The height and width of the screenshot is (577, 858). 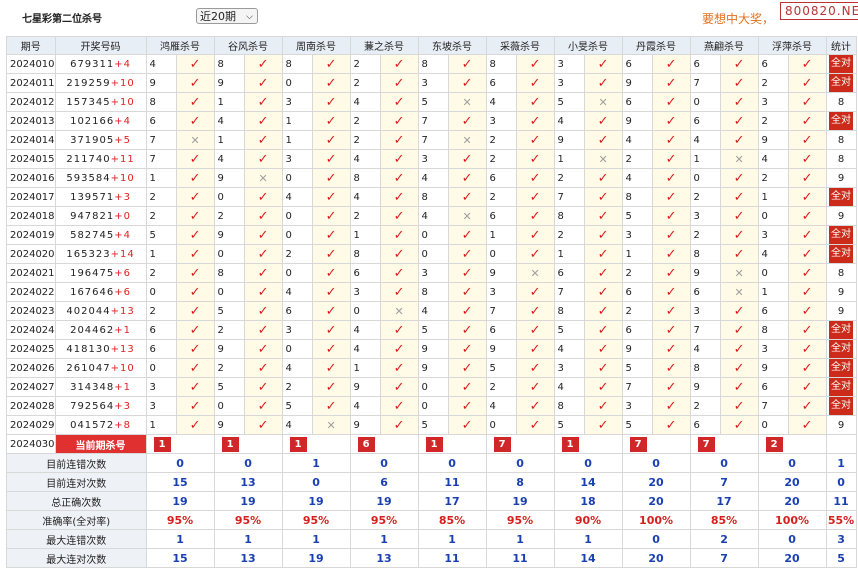 I want to click on stat-value: 6, so click(x=384, y=482).